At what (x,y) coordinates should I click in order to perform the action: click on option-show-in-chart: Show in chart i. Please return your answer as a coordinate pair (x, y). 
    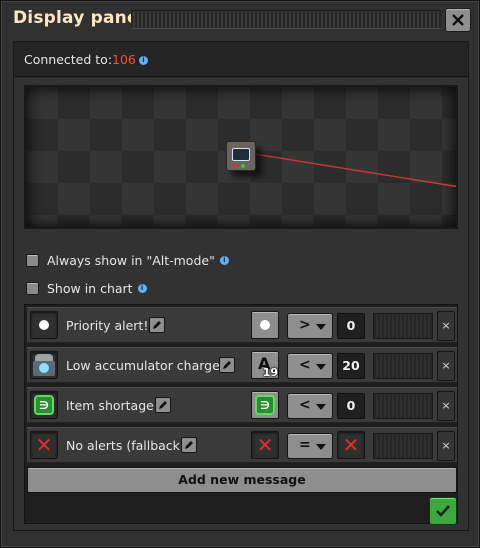
    Looking at the image, I should click on (86, 288).